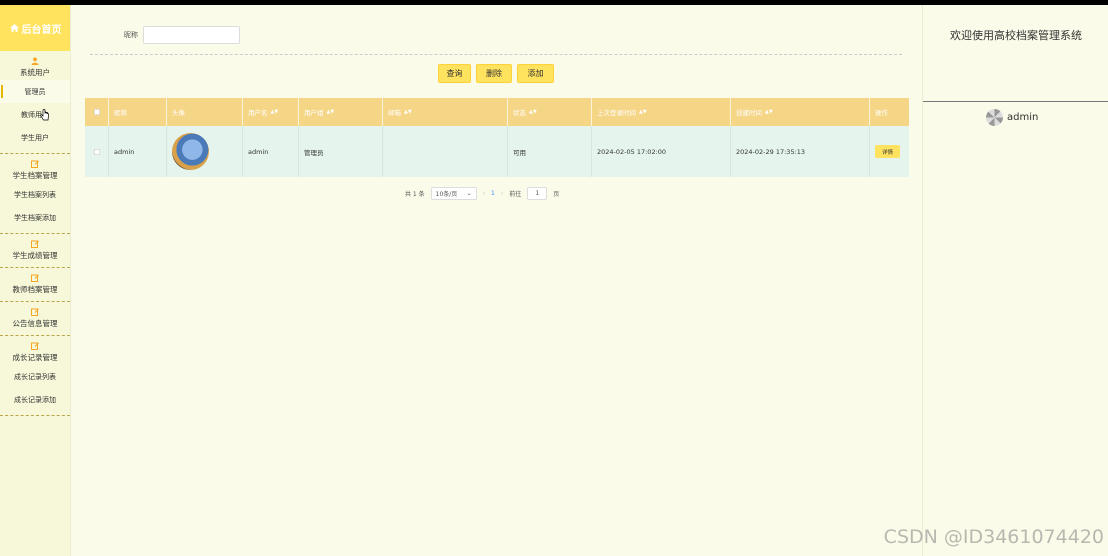  I want to click on cell-actions: 详情, so click(889, 151).